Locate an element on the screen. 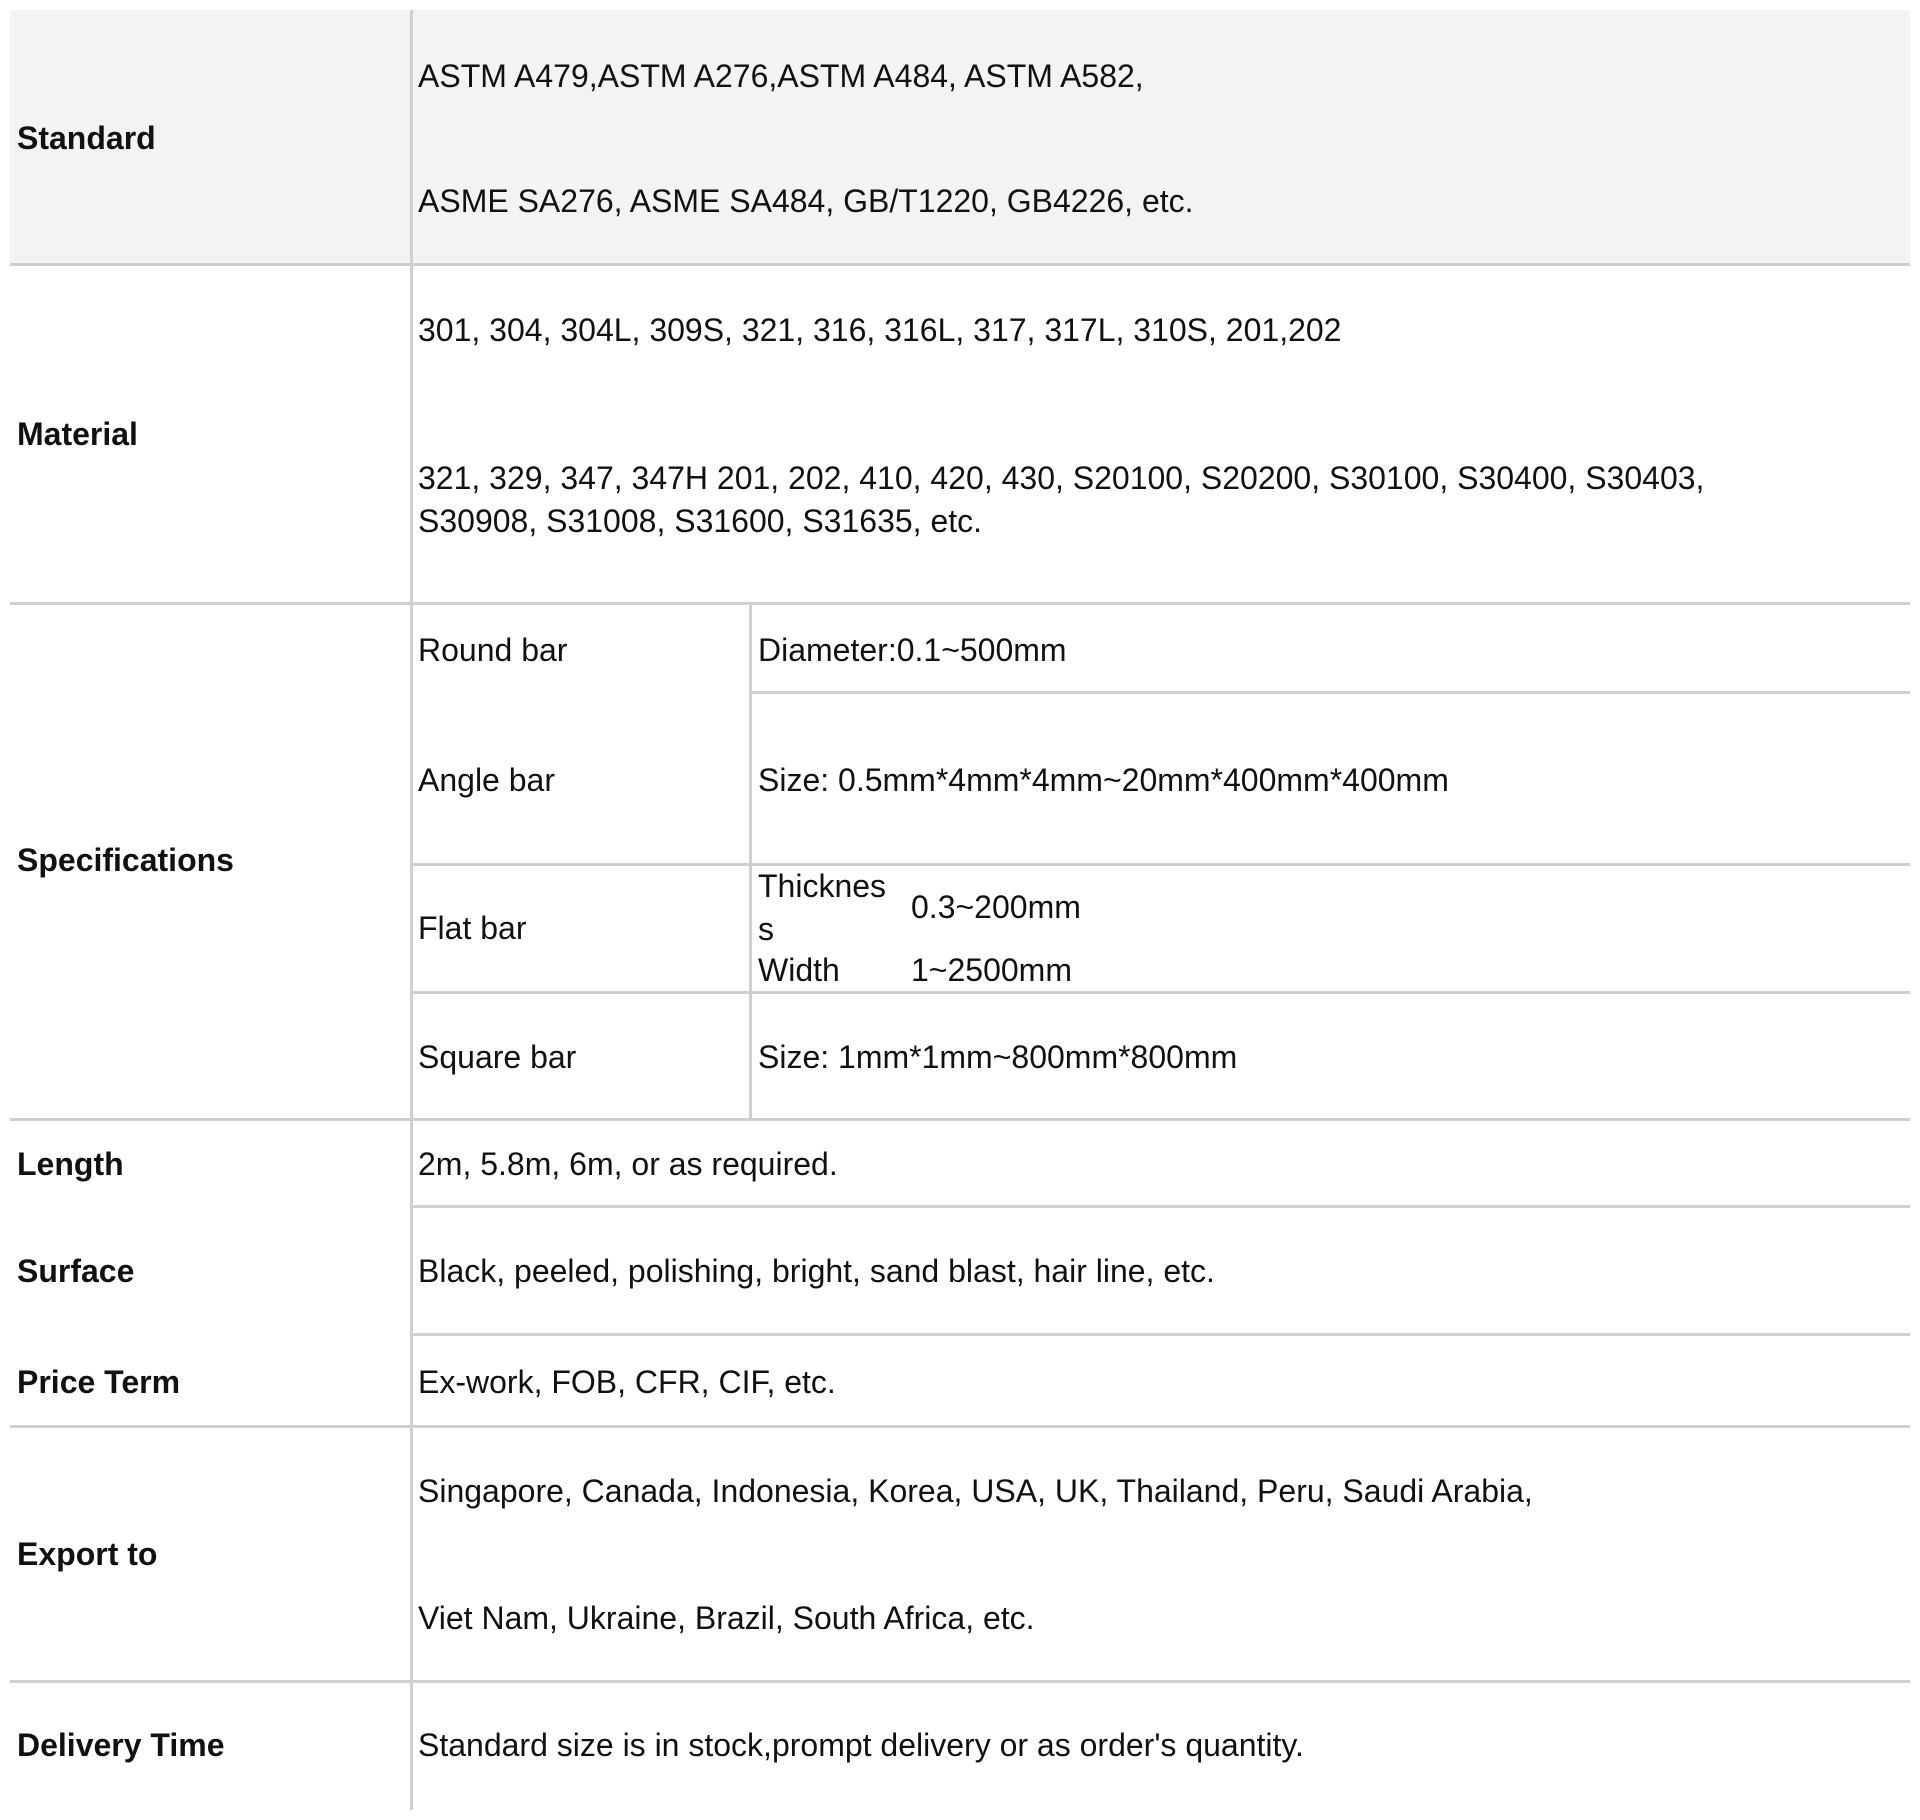 This screenshot has height=1820, width=1920. length-label: Length is located at coordinates (70, 1164).